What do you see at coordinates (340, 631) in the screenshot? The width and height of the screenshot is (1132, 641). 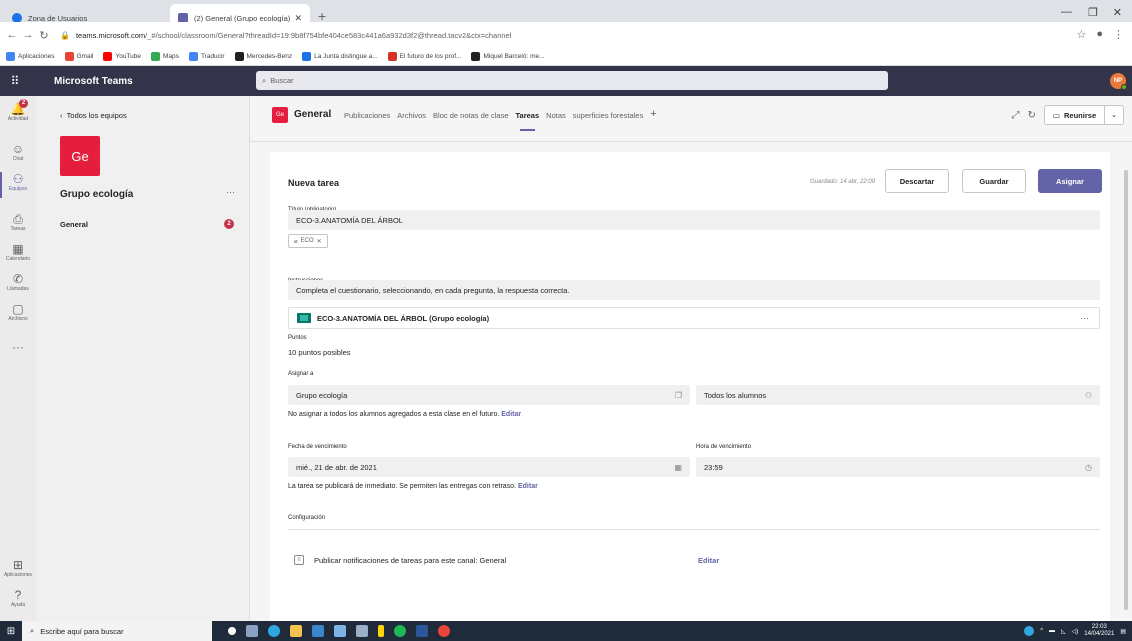 I see `store-icon` at bounding box center [340, 631].